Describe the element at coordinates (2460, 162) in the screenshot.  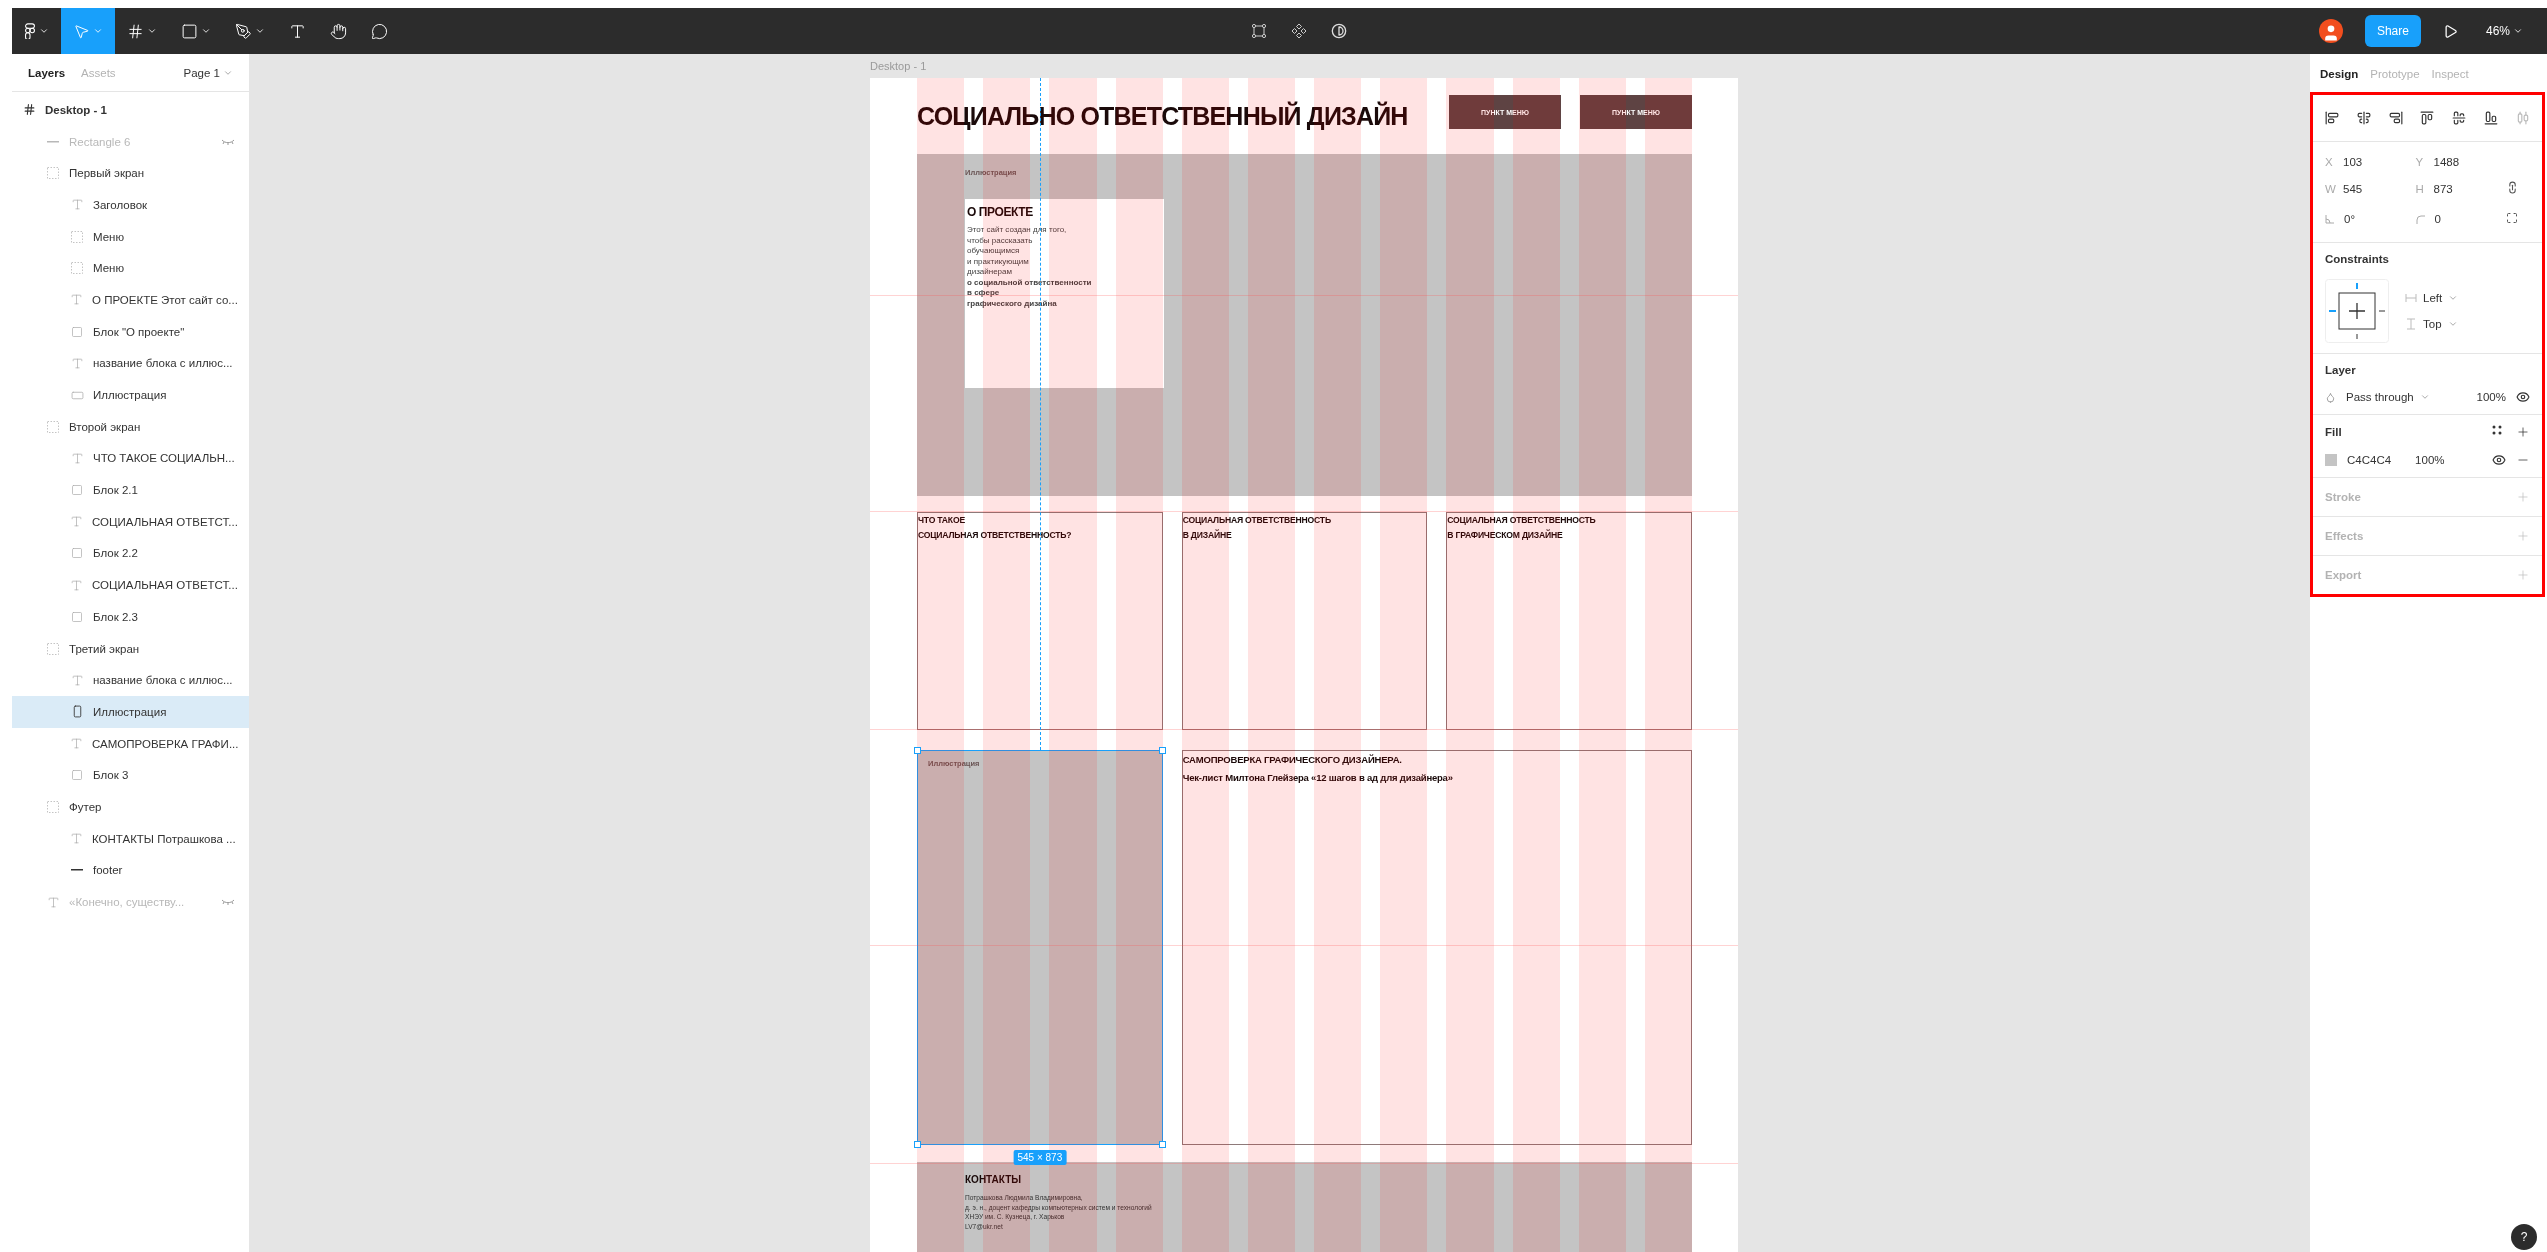
I see `property-field: Y 1488` at that location.